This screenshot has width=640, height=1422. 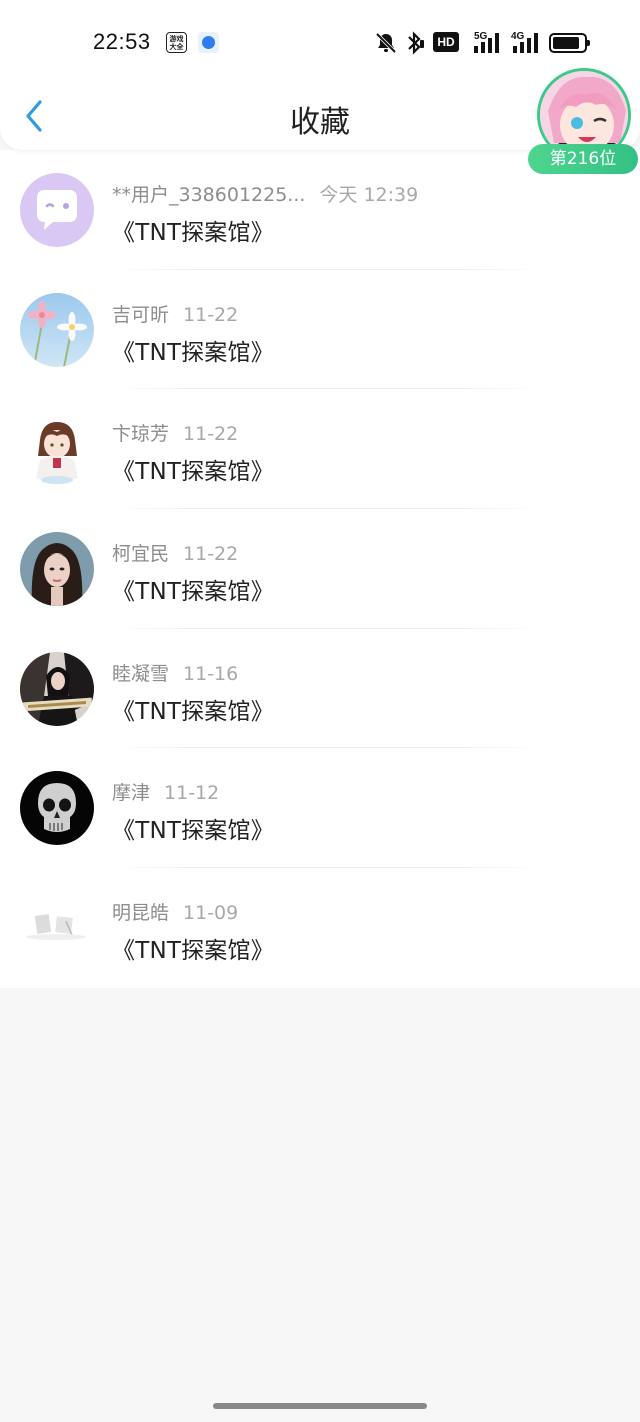 What do you see at coordinates (122, 41) in the screenshot?
I see `status-time: 22:53` at bounding box center [122, 41].